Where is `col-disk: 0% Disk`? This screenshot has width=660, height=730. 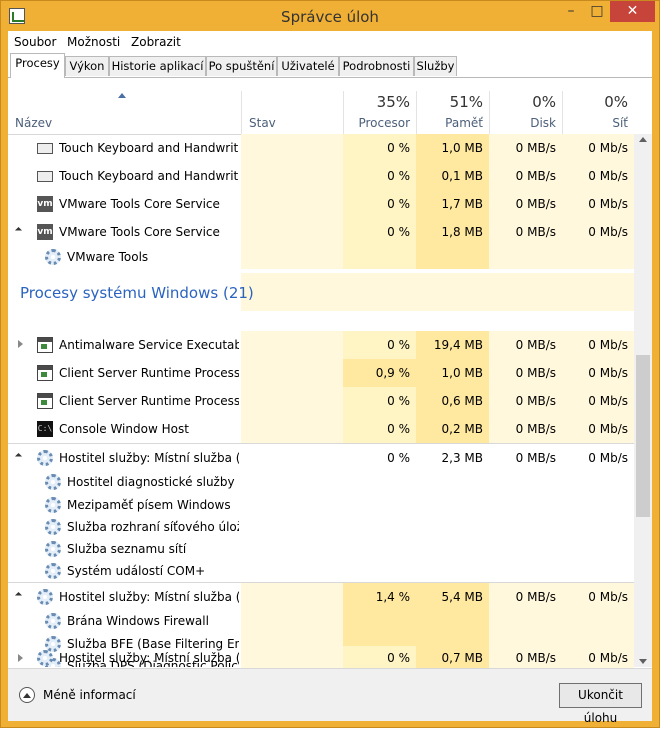
col-disk: 0% Disk is located at coordinates (525, 112).